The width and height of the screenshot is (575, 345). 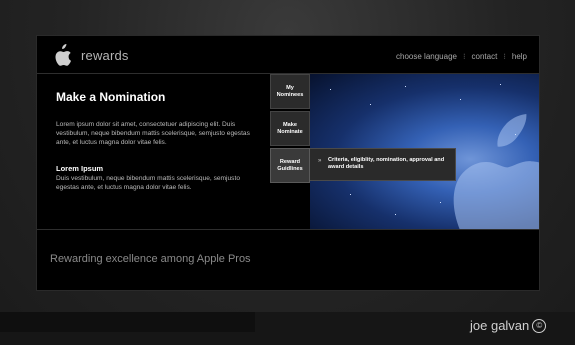 I want to click on double-chevron-icon: », so click(x=320, y=161).